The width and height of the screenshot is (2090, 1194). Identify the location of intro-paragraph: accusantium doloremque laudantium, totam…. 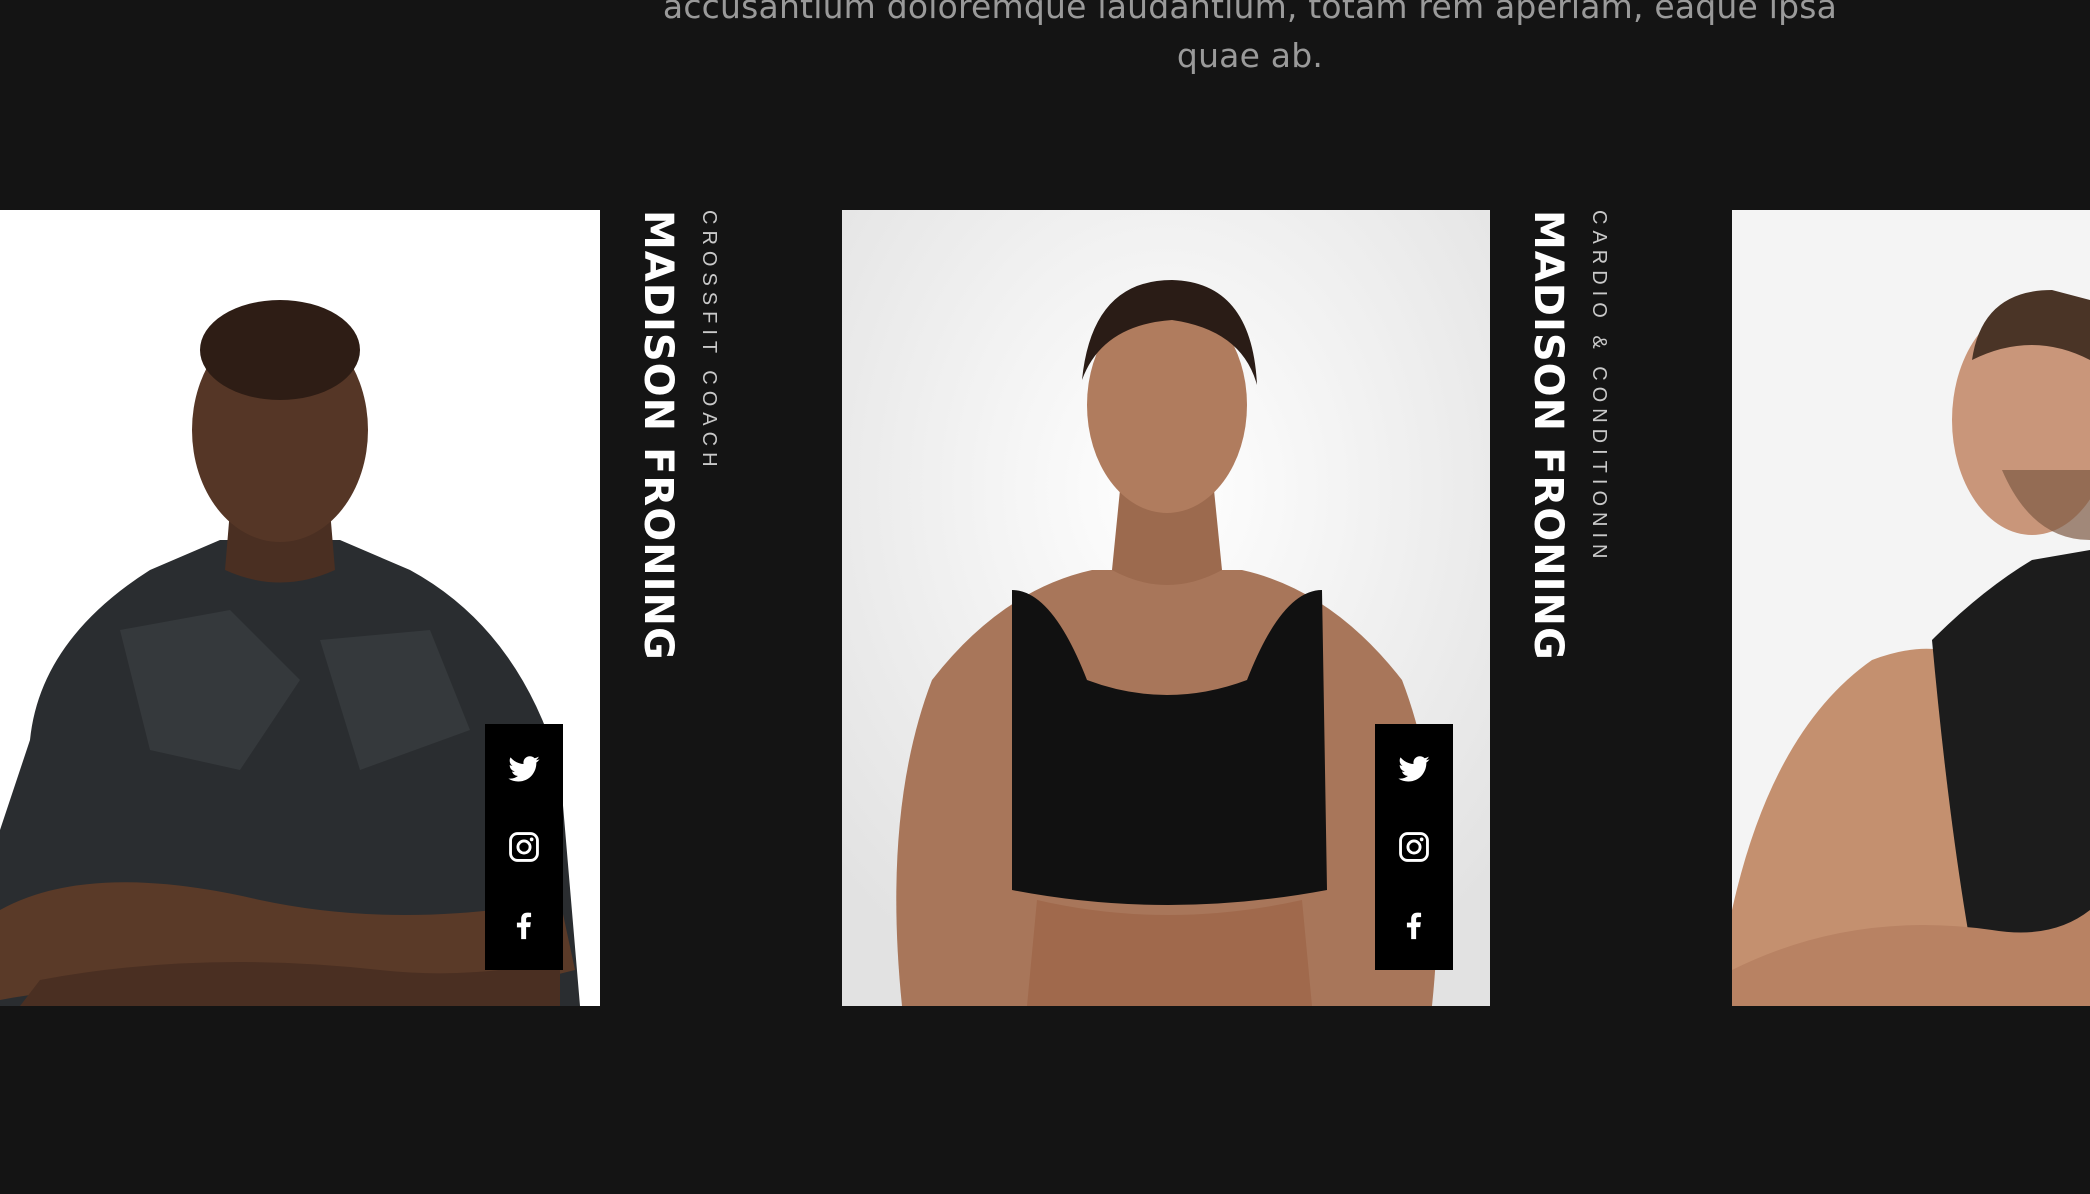
(1250, 40).